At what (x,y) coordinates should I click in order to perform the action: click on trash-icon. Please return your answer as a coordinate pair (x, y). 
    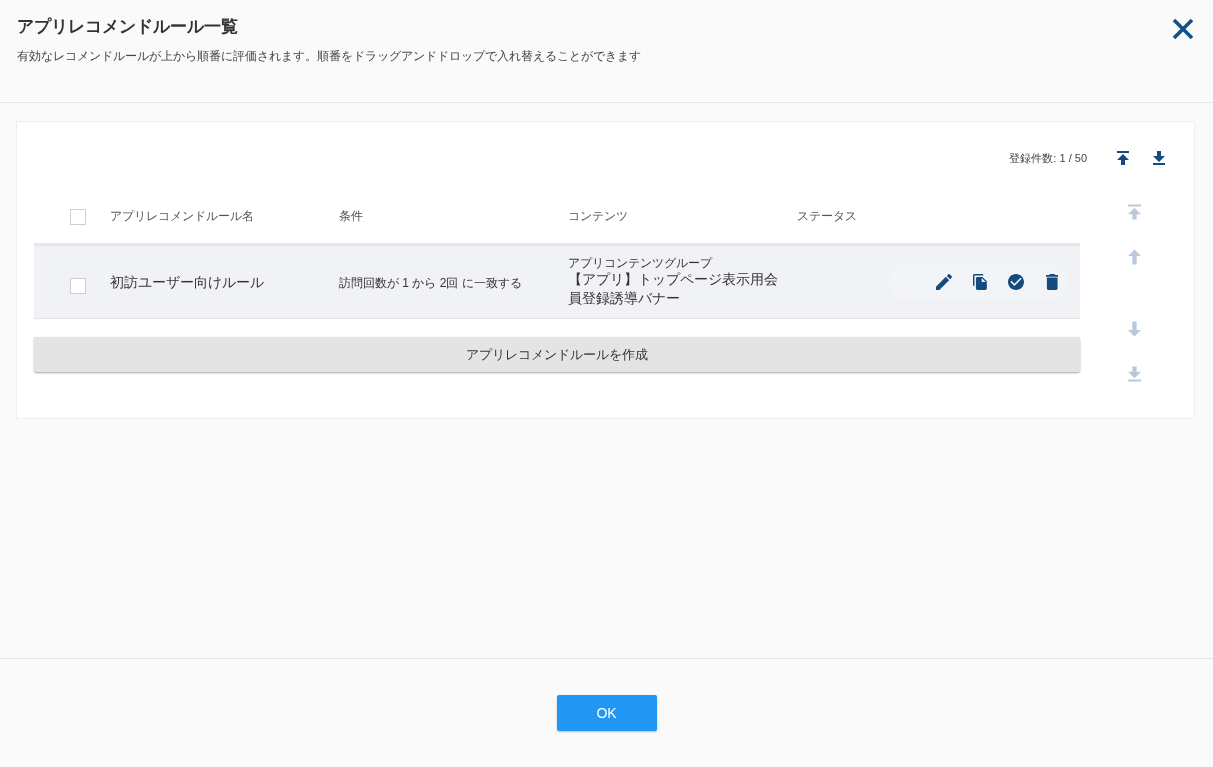
    Looking at the image, I should click on (1052, 282).